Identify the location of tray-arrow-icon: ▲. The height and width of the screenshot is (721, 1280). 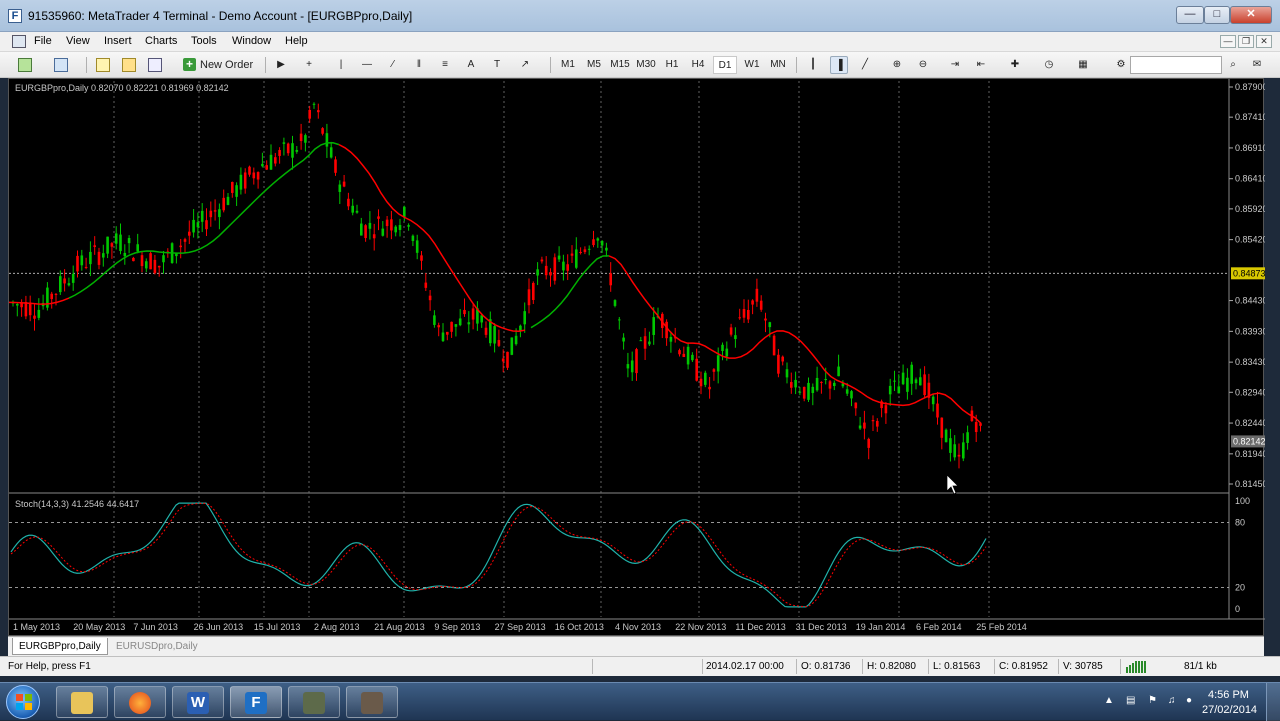
(1109, 700).